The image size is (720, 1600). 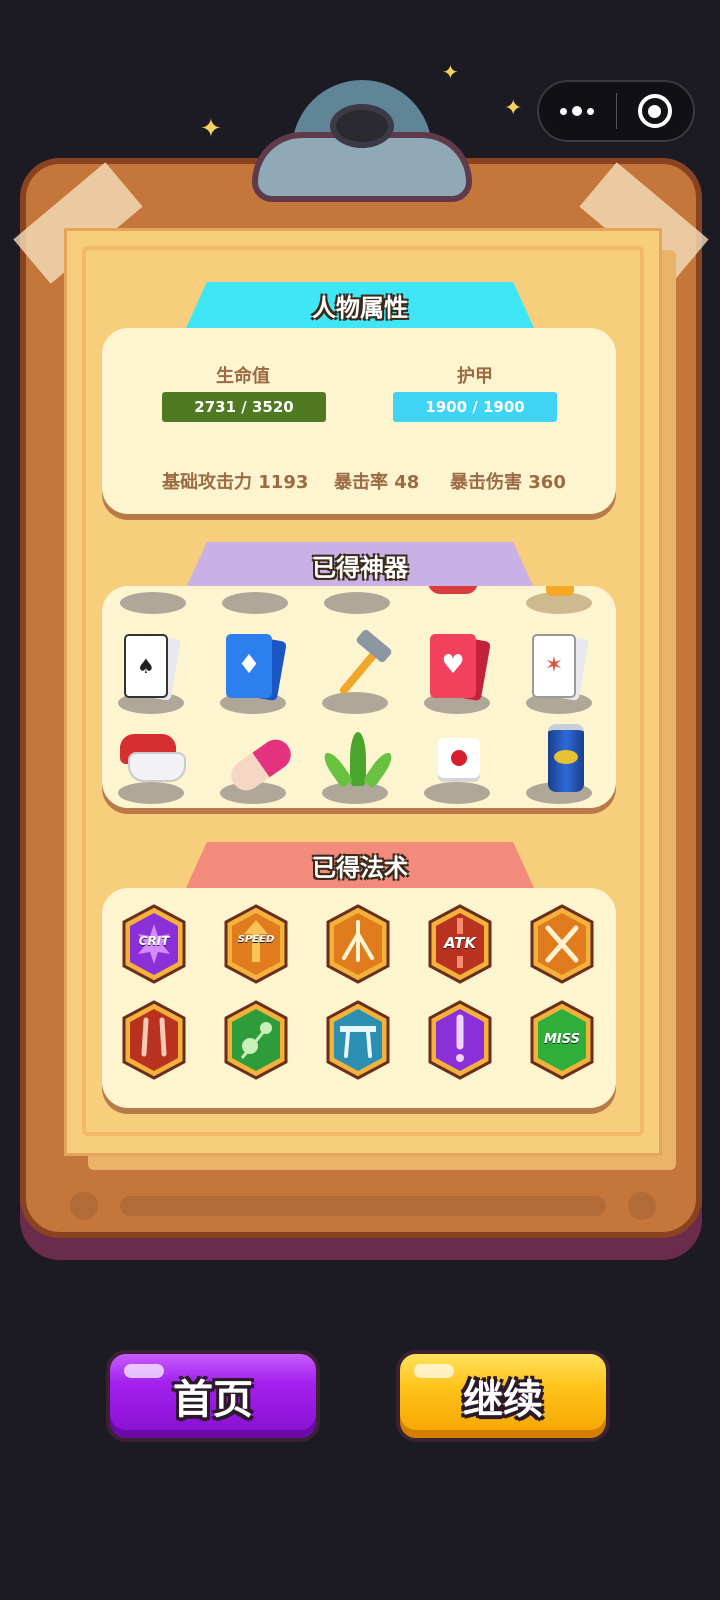 What do you see at coordinates (377, 482) in the screenshot?
I see `crit-rate-stat: 暴击率 48` at bounding box center [377, 482].